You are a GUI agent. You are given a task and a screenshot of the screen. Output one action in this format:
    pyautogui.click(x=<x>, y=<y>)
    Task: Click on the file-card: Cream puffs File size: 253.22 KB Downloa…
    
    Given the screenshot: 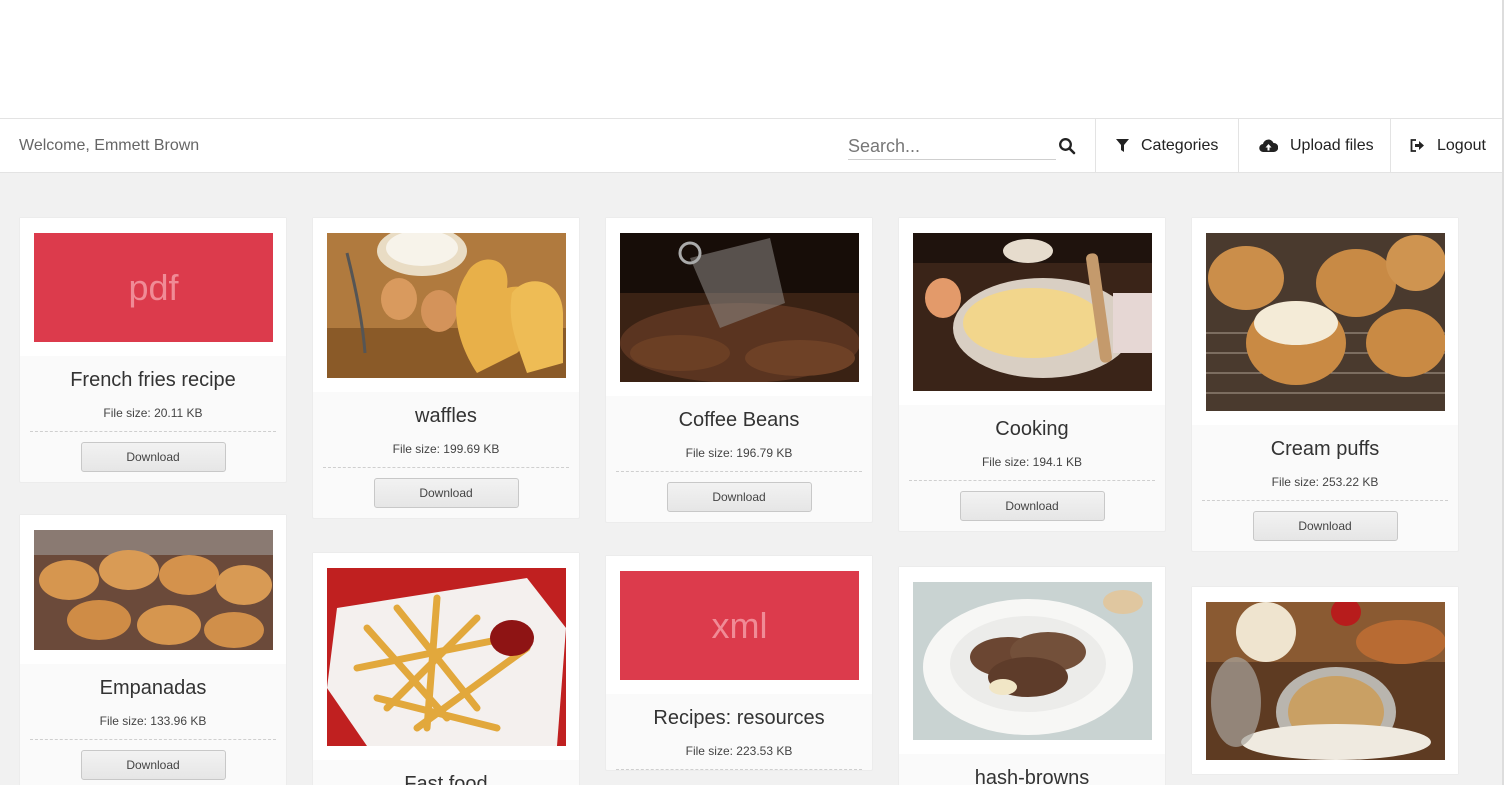 What is the action you would take?
    pyautogui.click(x=1325, y=384)
    